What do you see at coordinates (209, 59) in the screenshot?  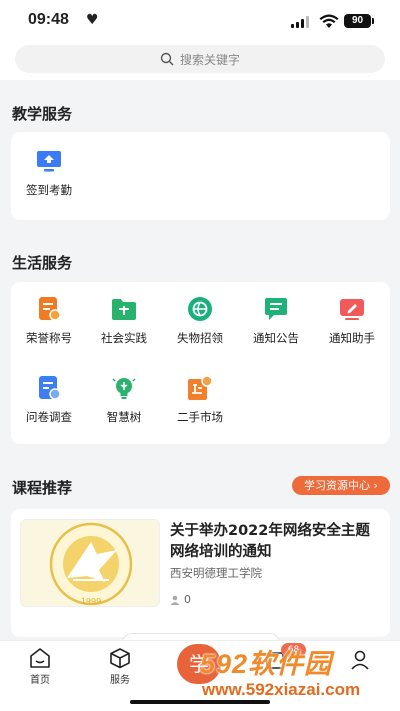 I see `search-placeholder: 搜索关键字` at bounding box center [209, 59].